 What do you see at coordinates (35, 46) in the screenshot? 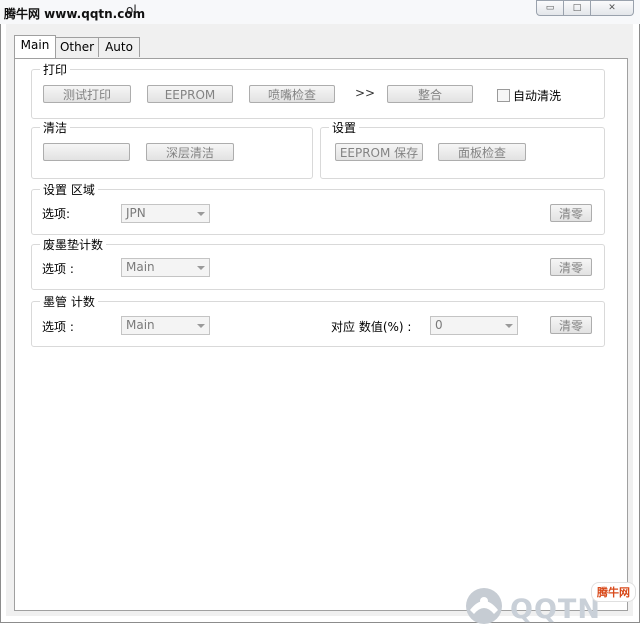
I see `tab-main: Main` at bounding box center [35, 46].